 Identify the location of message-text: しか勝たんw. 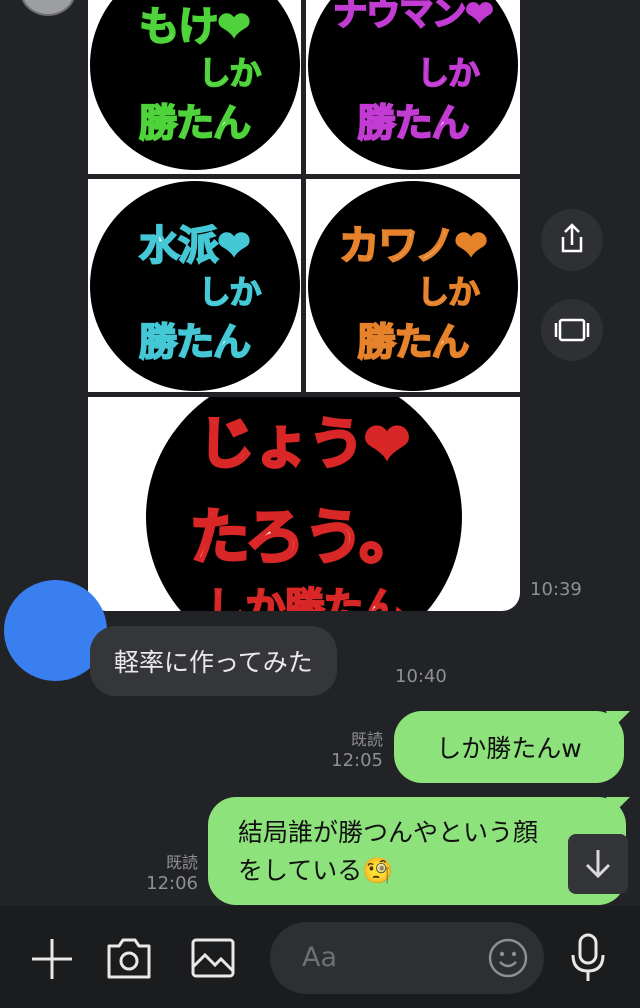
(509, 748).